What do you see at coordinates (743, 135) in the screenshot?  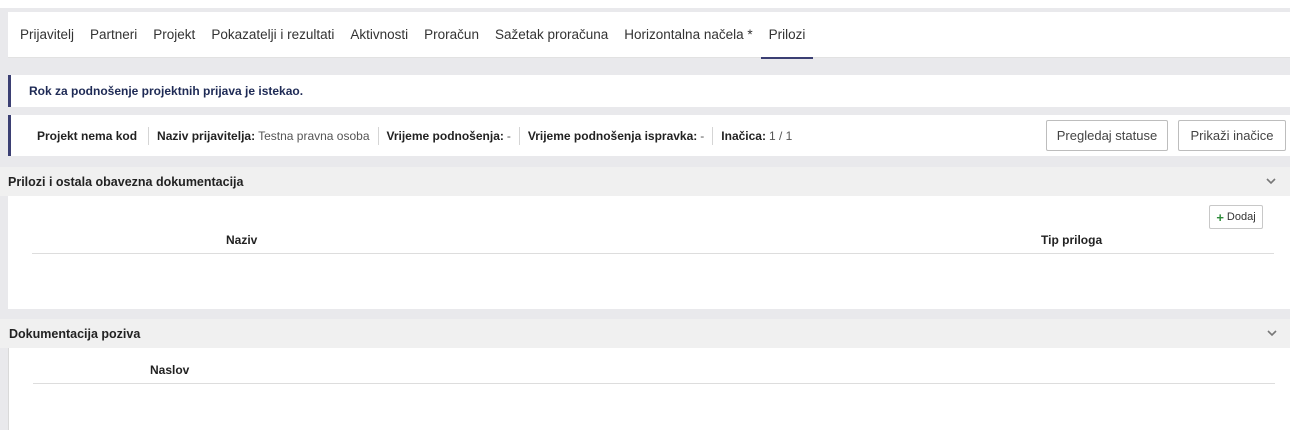 I see `version-label: Inačica:` at bounding box center [743, 135].